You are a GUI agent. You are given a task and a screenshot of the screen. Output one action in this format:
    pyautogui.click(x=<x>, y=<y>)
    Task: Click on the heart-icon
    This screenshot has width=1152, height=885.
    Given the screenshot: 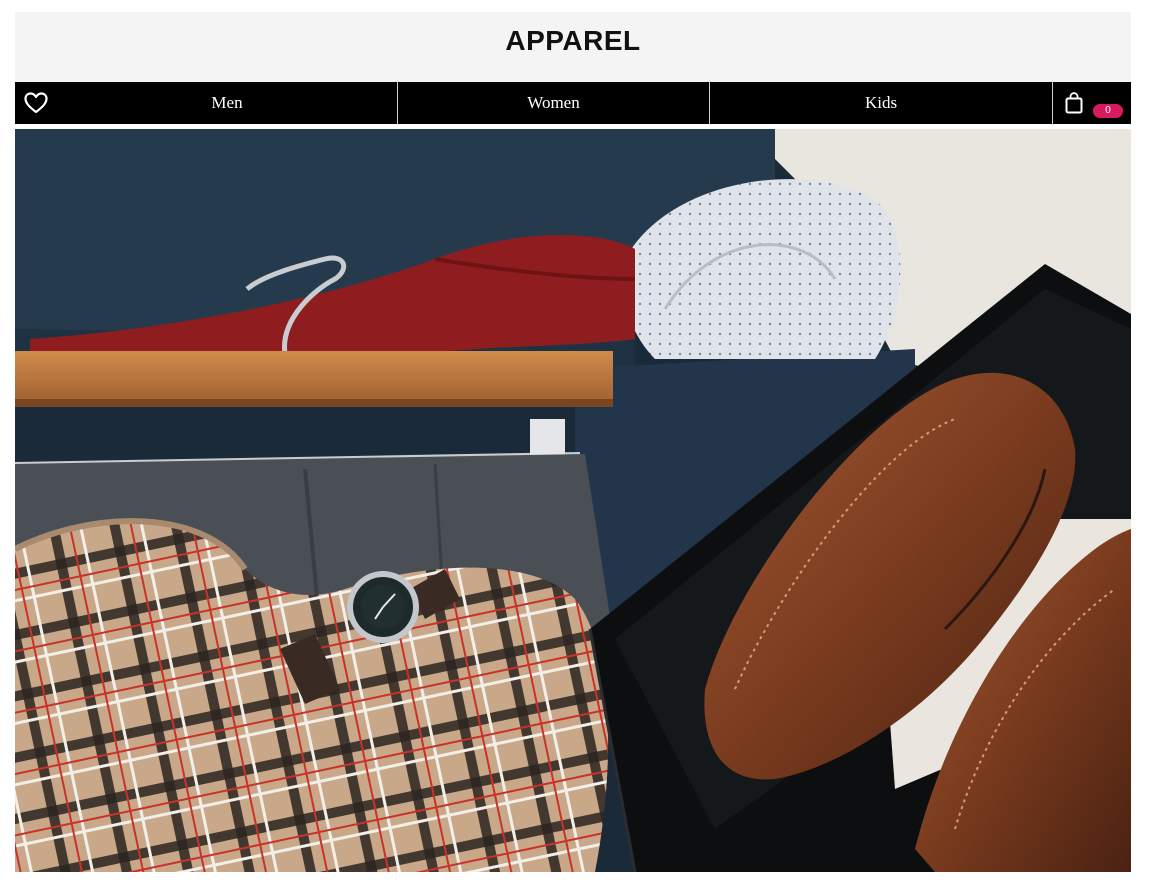 What is the action you would take?
    pyautogui.click(x=36, y=103)
    